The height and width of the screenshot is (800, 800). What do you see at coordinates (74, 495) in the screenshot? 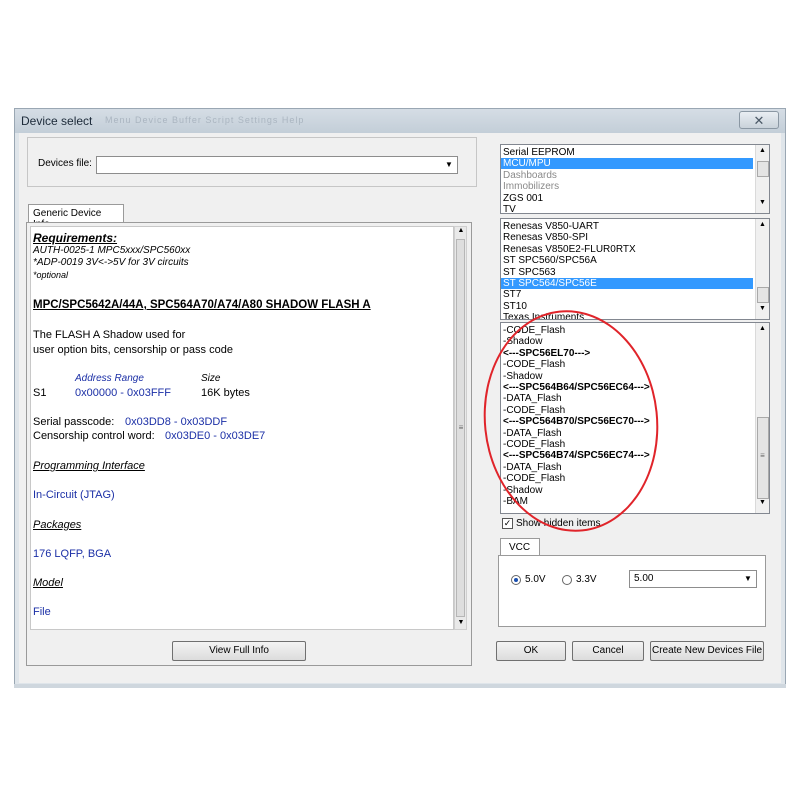
I see `programming-interface-value: In-Circuit (JTAG)` at bounding box center [74, 495].